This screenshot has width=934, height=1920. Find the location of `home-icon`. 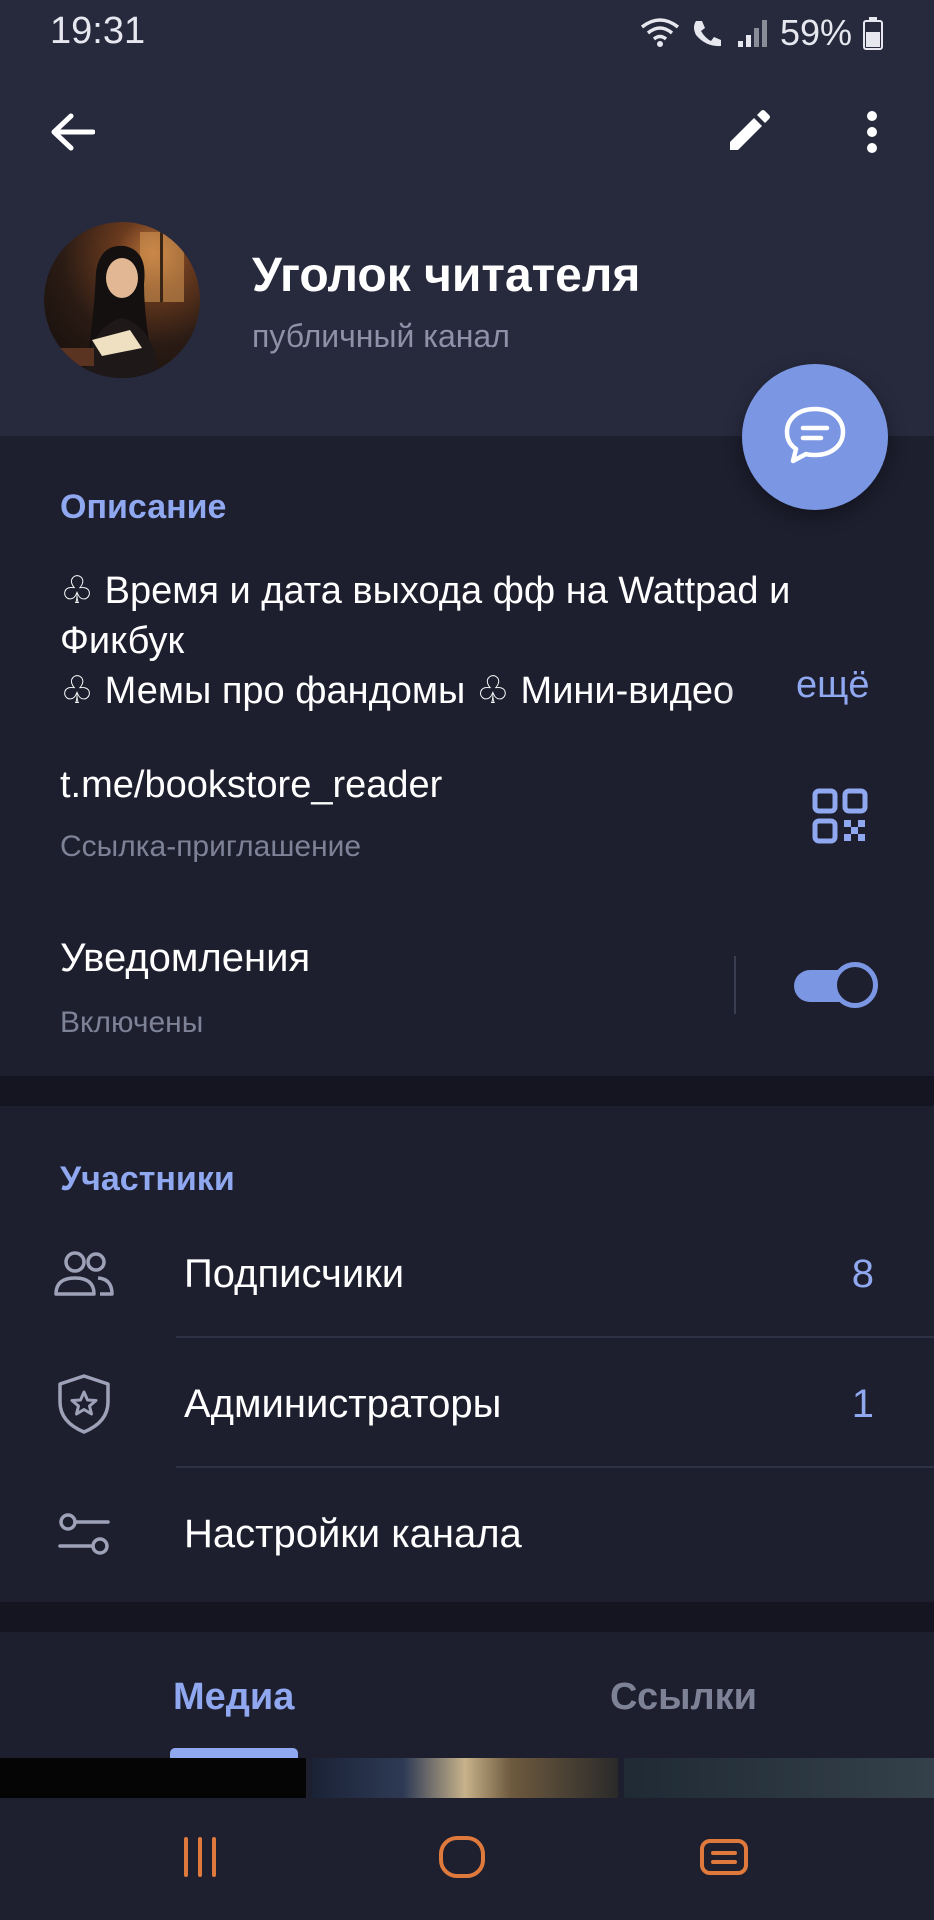

home-icon is located at coordinates (462, 1859).